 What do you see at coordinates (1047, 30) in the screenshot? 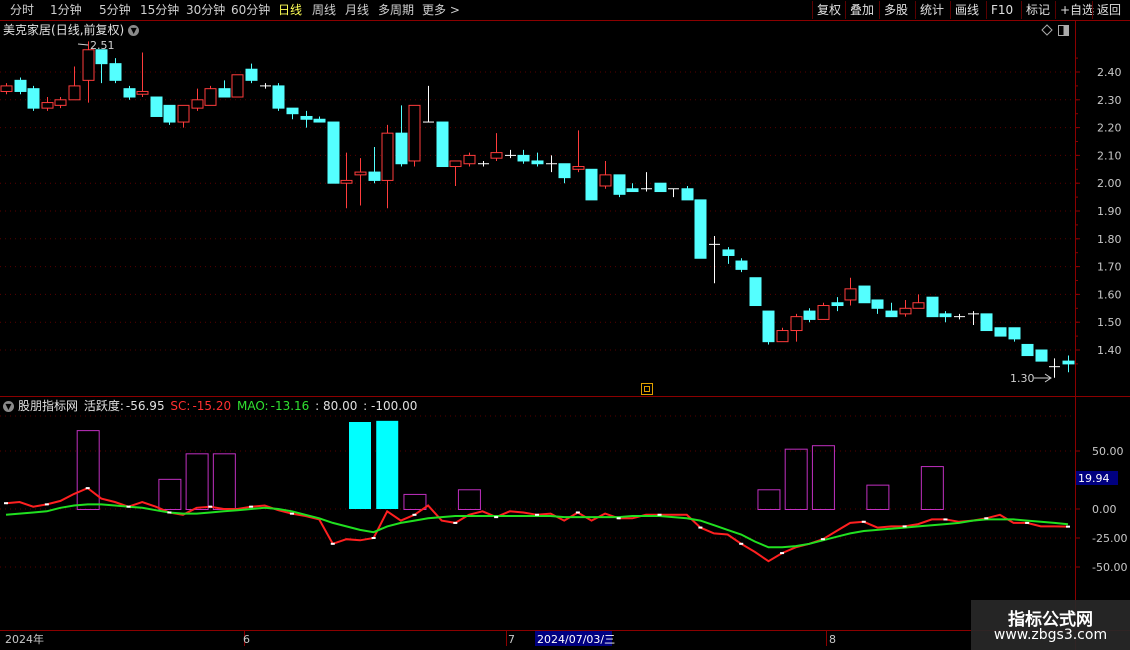
I see `diamond-icon` at bounding box center [1047, 30].